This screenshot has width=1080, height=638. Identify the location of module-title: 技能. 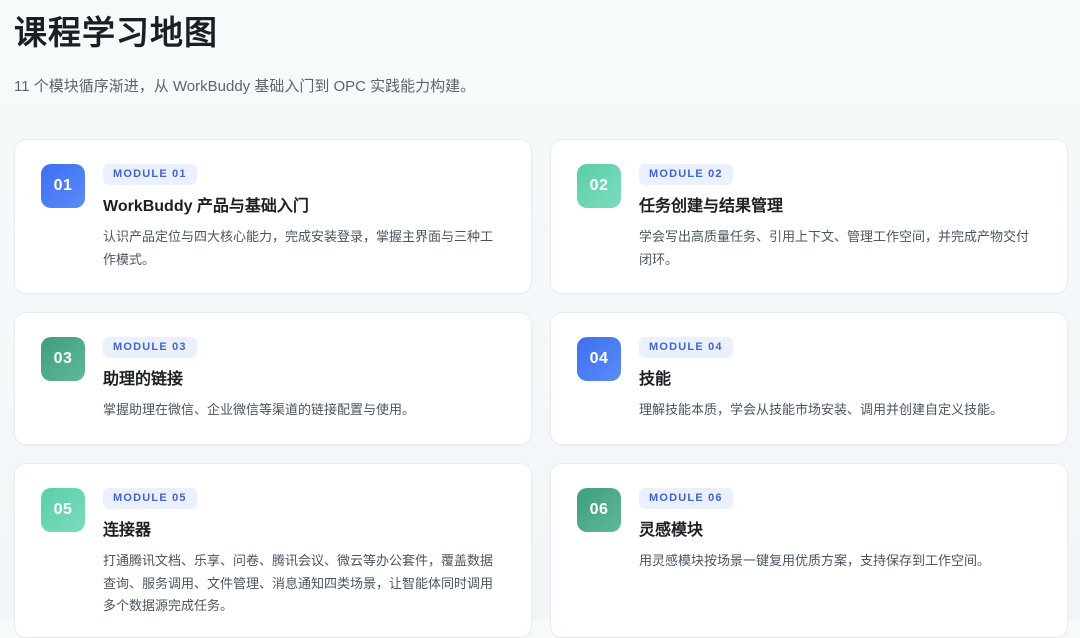
(655, 379).